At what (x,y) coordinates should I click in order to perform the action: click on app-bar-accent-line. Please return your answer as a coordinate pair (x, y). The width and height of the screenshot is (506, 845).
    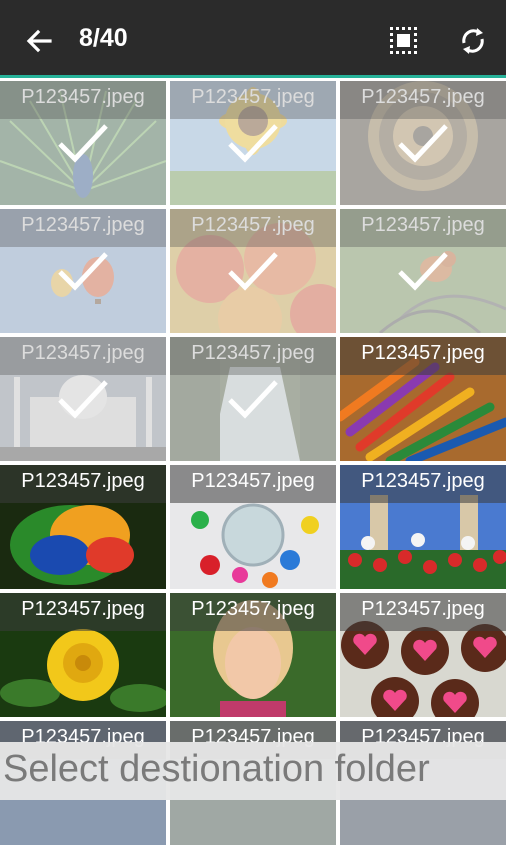
    Looking at the image, I should click on (253, 76).